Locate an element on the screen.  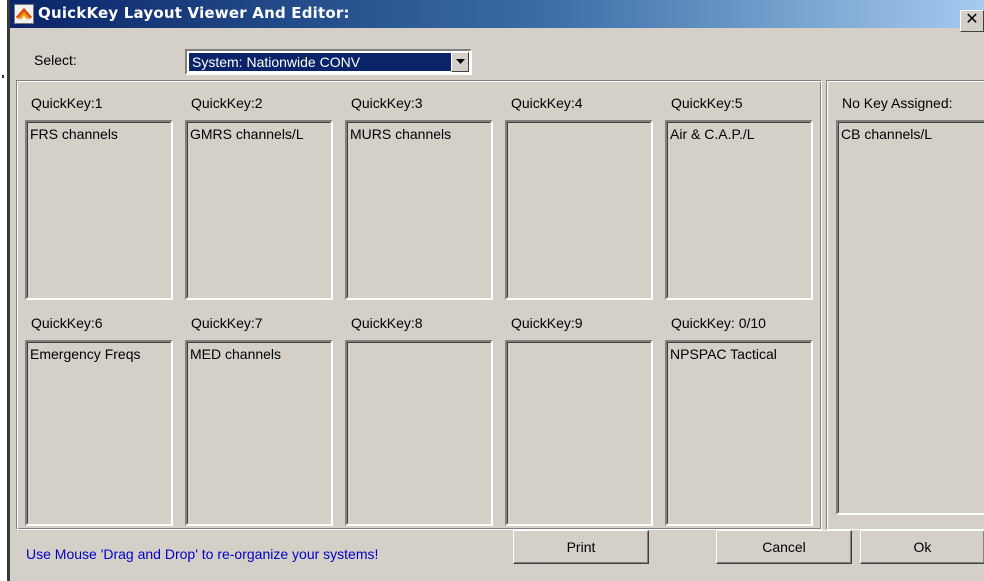
list-item: CB channels/L is located at coordinates (911, 134).